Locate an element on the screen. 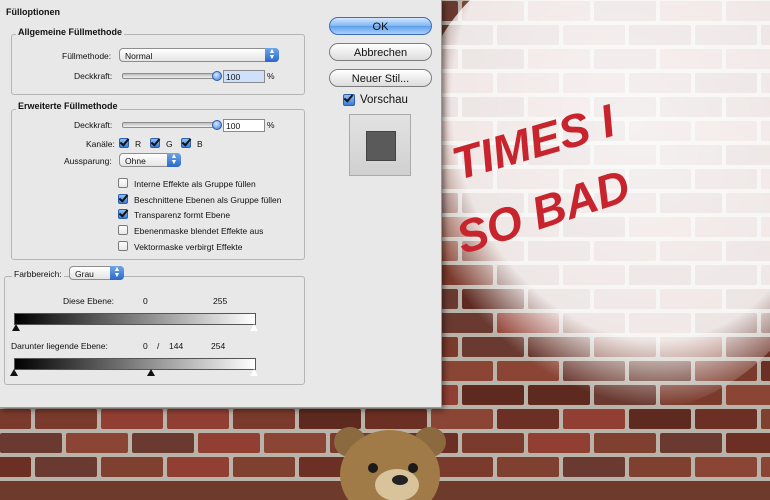  channel-r-label: R is located at coordinates (138, 144).